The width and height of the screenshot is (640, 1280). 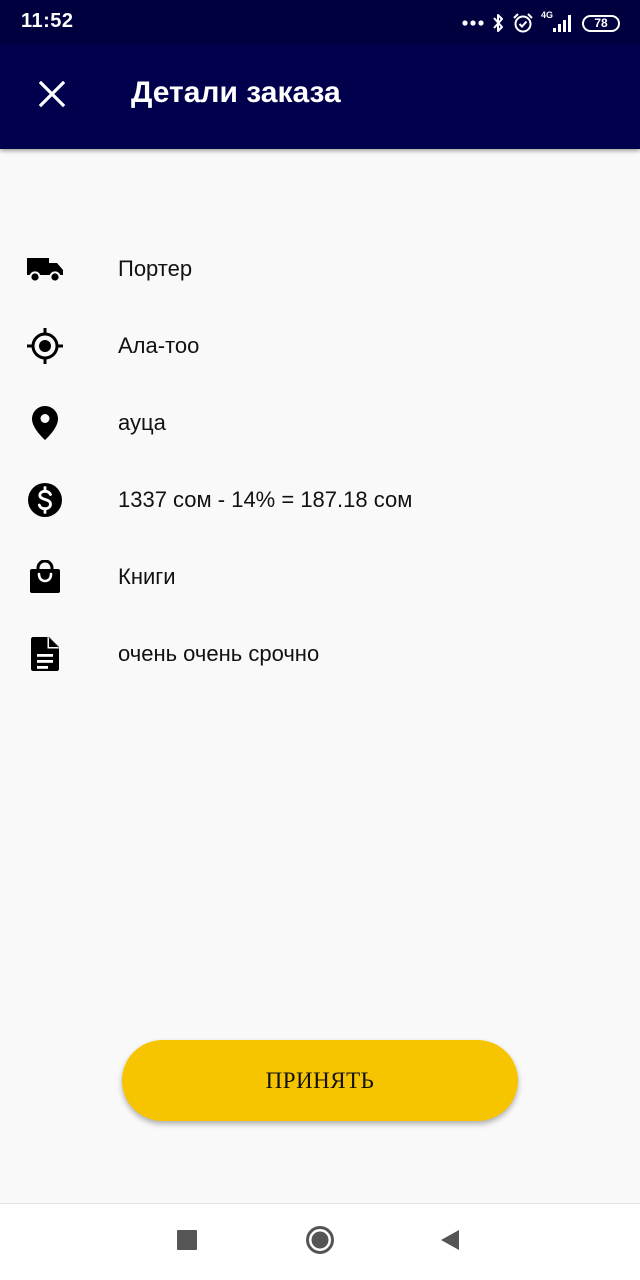 What do you see at coordinates (45, 577) in the screenshot?
I see `shopping-bag-icon` at bounding box center [45, 577].